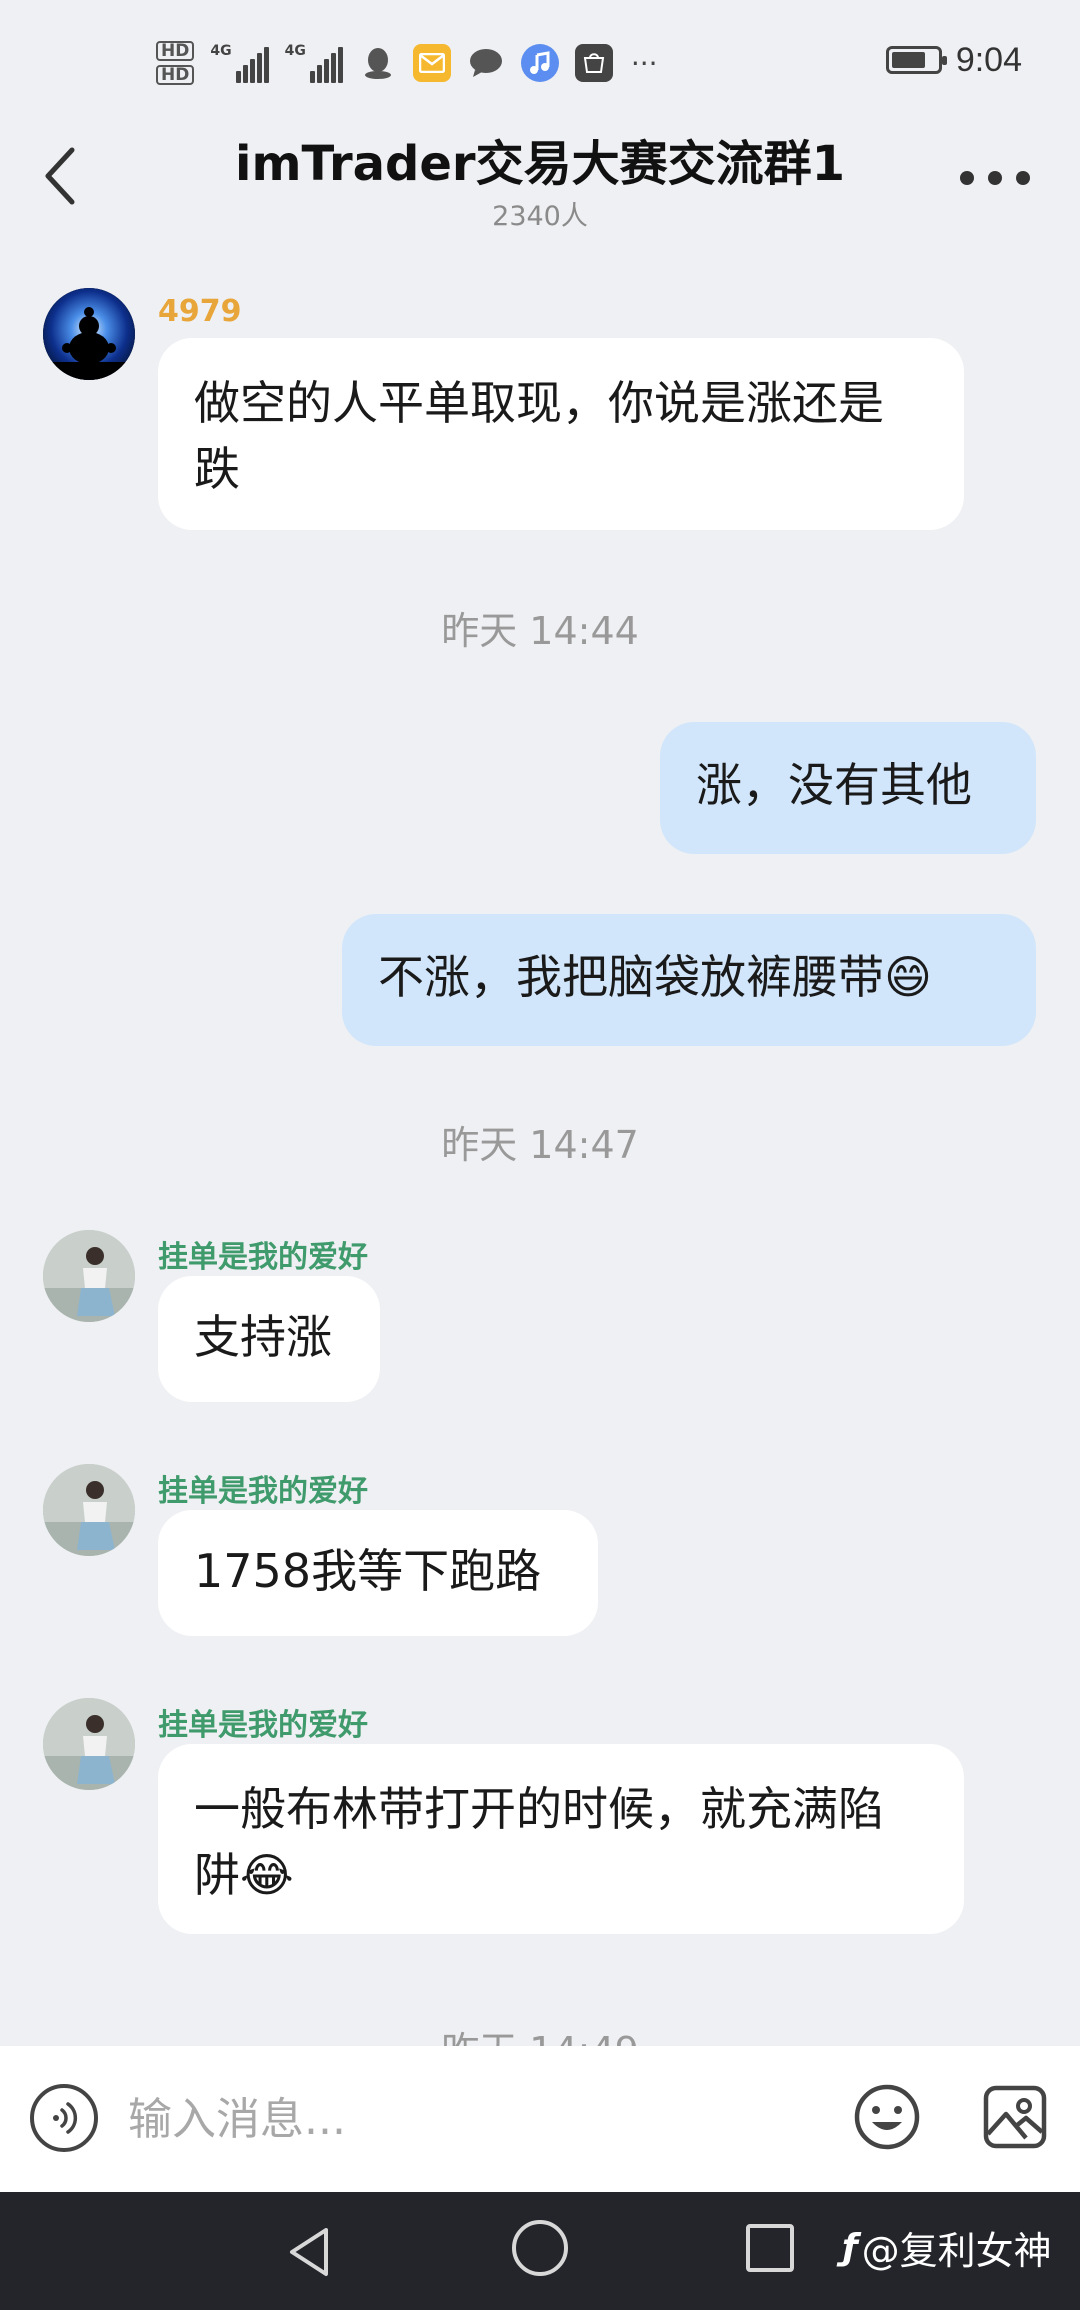 The height and width of the screenshot is (2310, 1080). What do you see at coordinates (540, 164) in the screenshot?
I see `group-title: imTrader交易大赛交流群1` at bounding box center [540, 164].